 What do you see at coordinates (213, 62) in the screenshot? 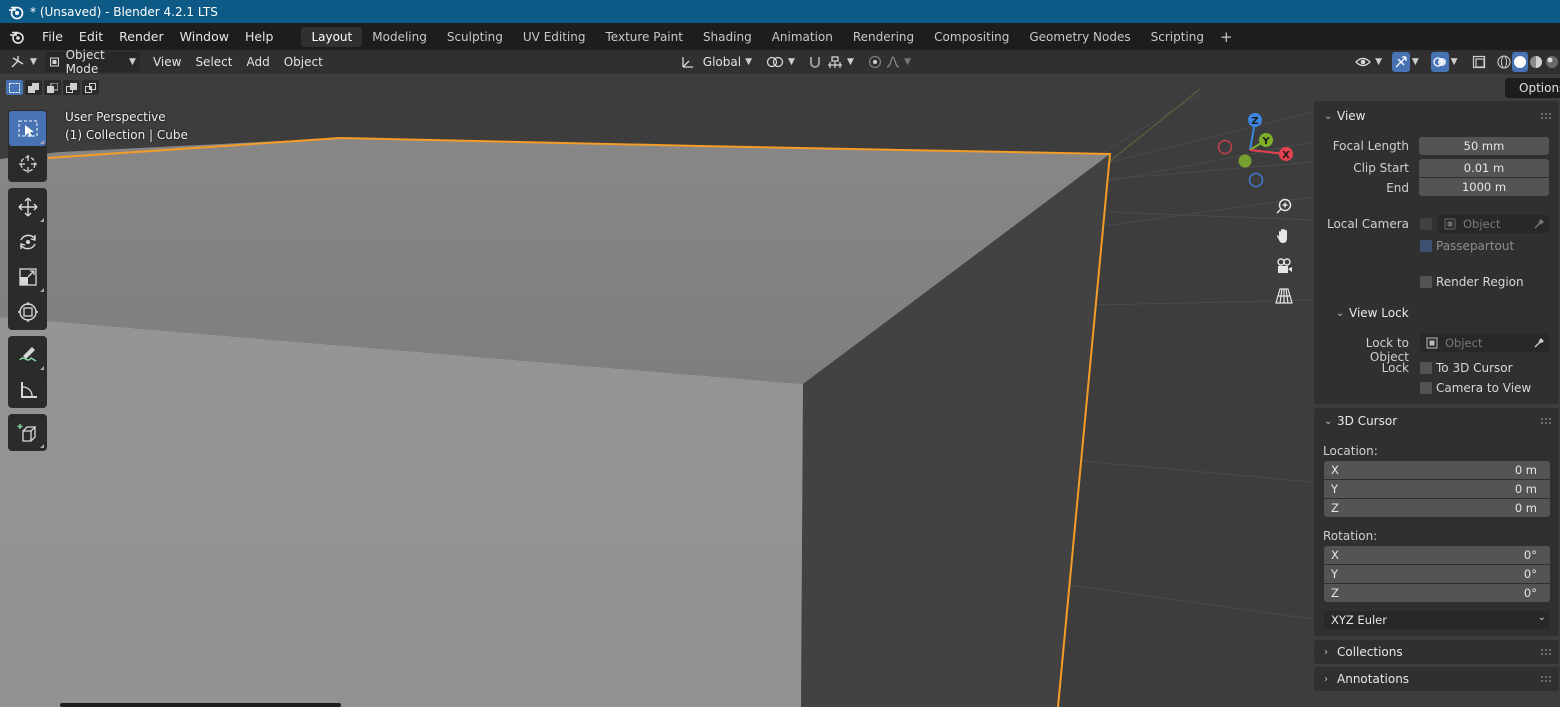
I see `menu-select: Select` at bounding box center [213, 62].